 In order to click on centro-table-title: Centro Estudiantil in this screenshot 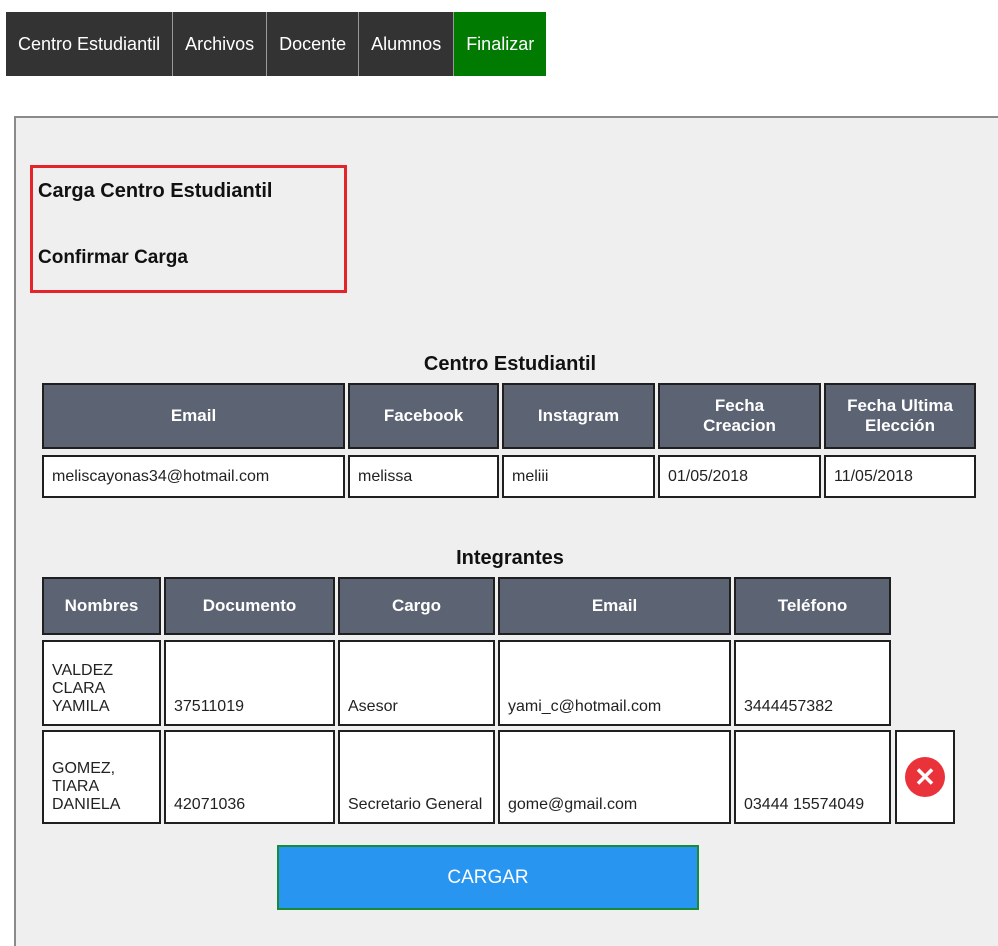, I will do `click(510, 364)`.